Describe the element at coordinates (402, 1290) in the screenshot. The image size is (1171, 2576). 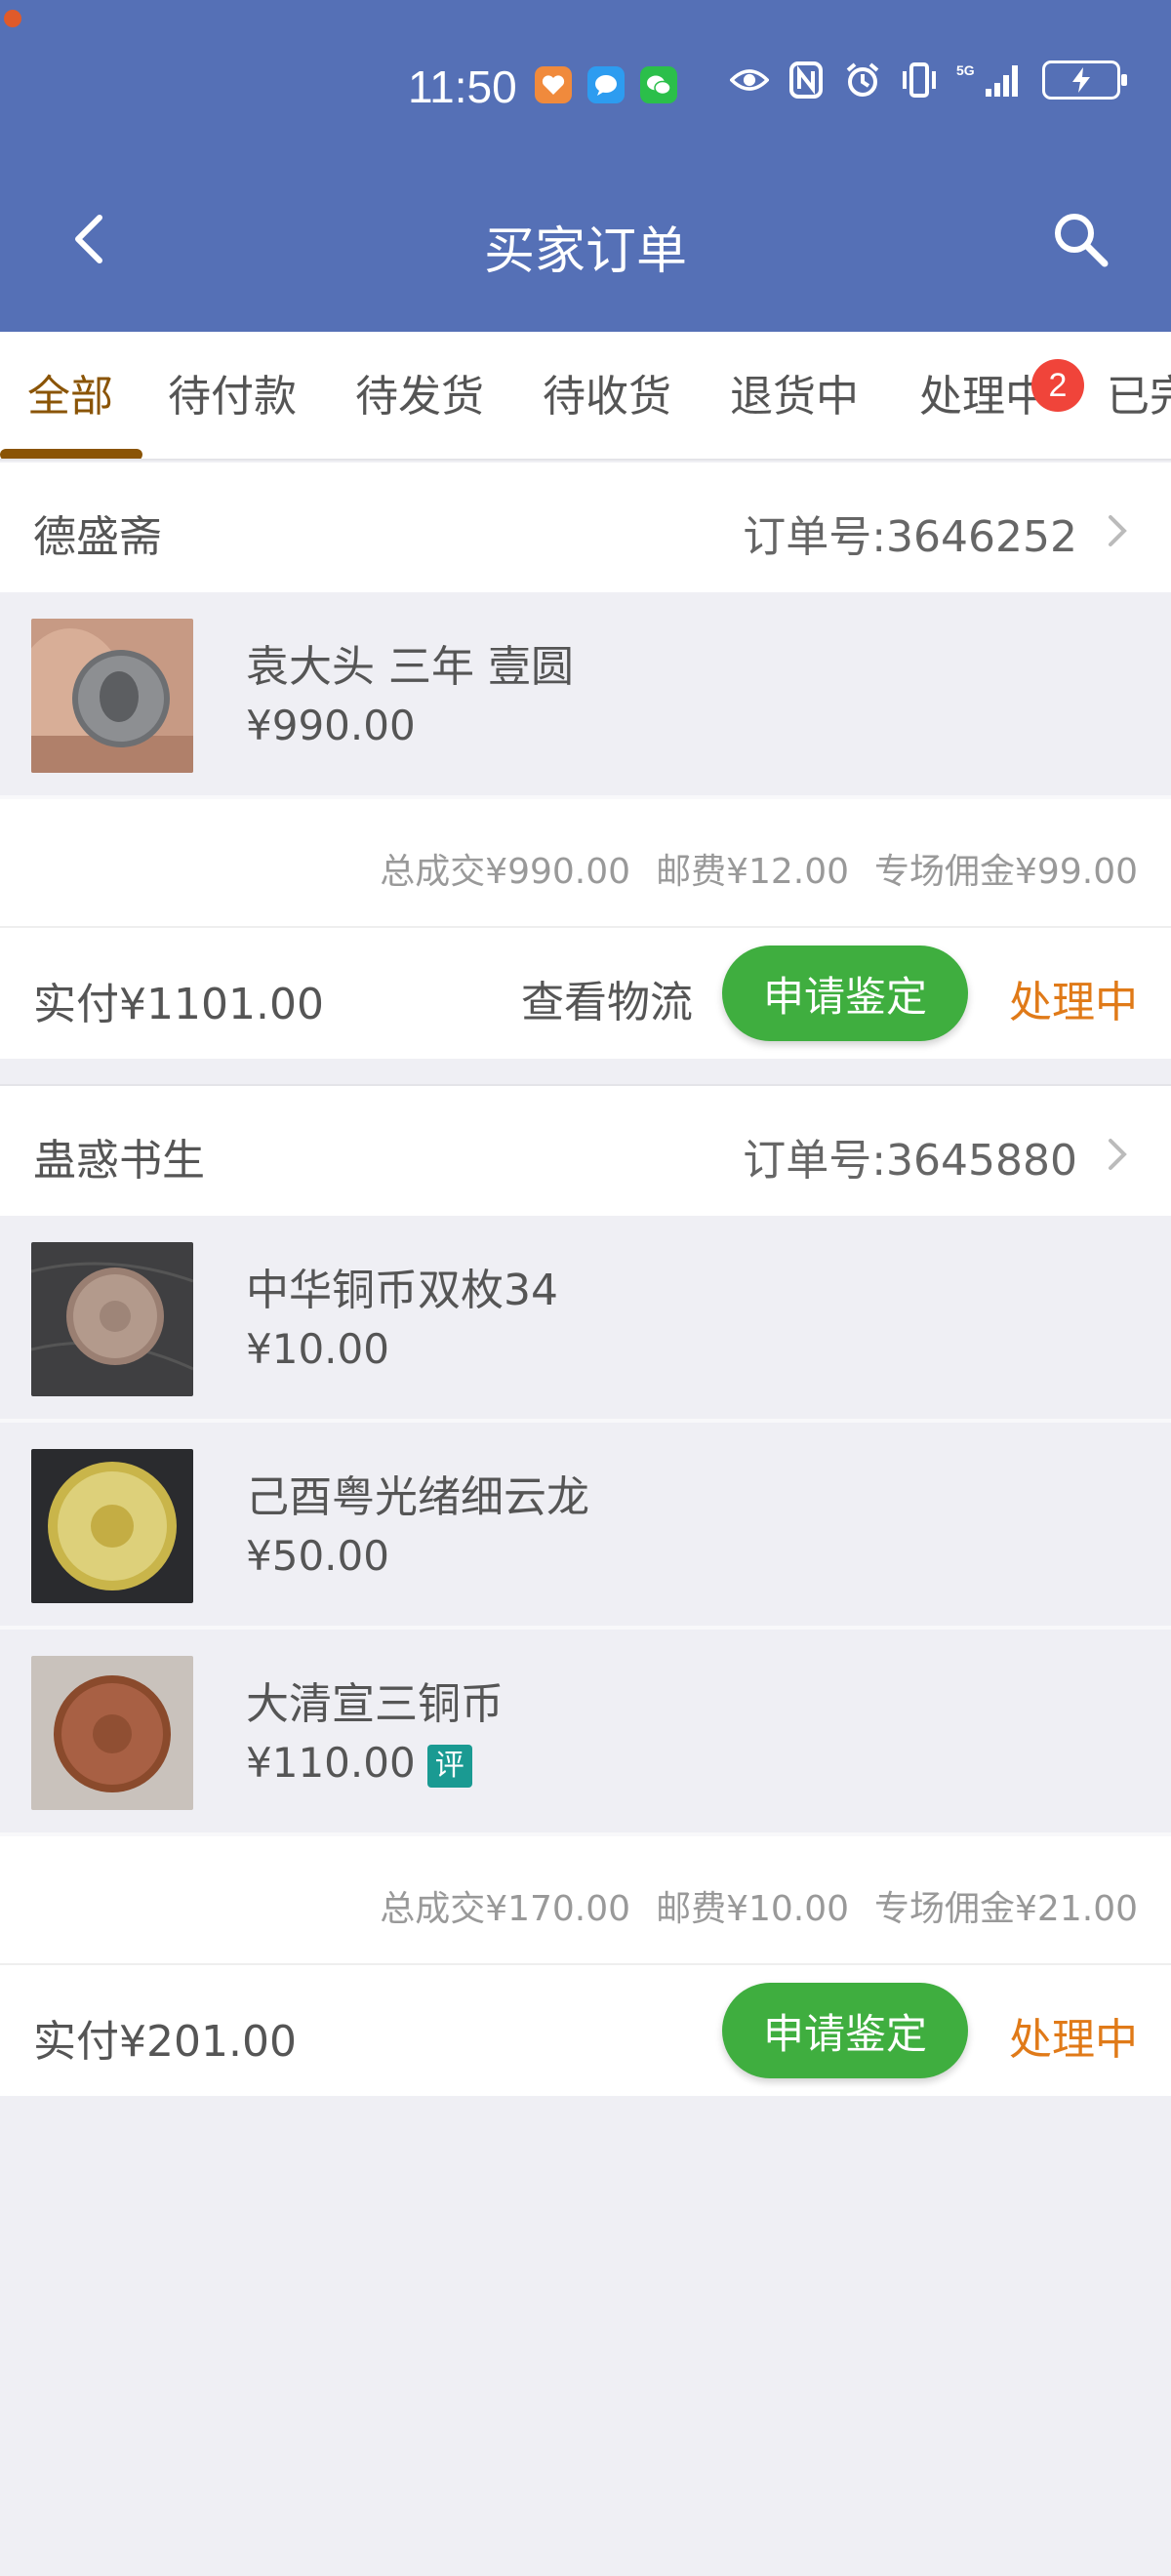
I see `item-name: 中华铜币双枚34` at that location.